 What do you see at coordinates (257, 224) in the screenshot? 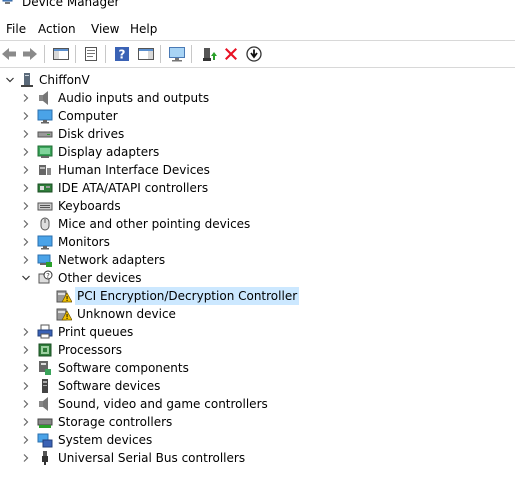
I see `tree-item-mice-and-other-pointing-devices: Mice and other pointing devices` at bounding box center [257, 224].